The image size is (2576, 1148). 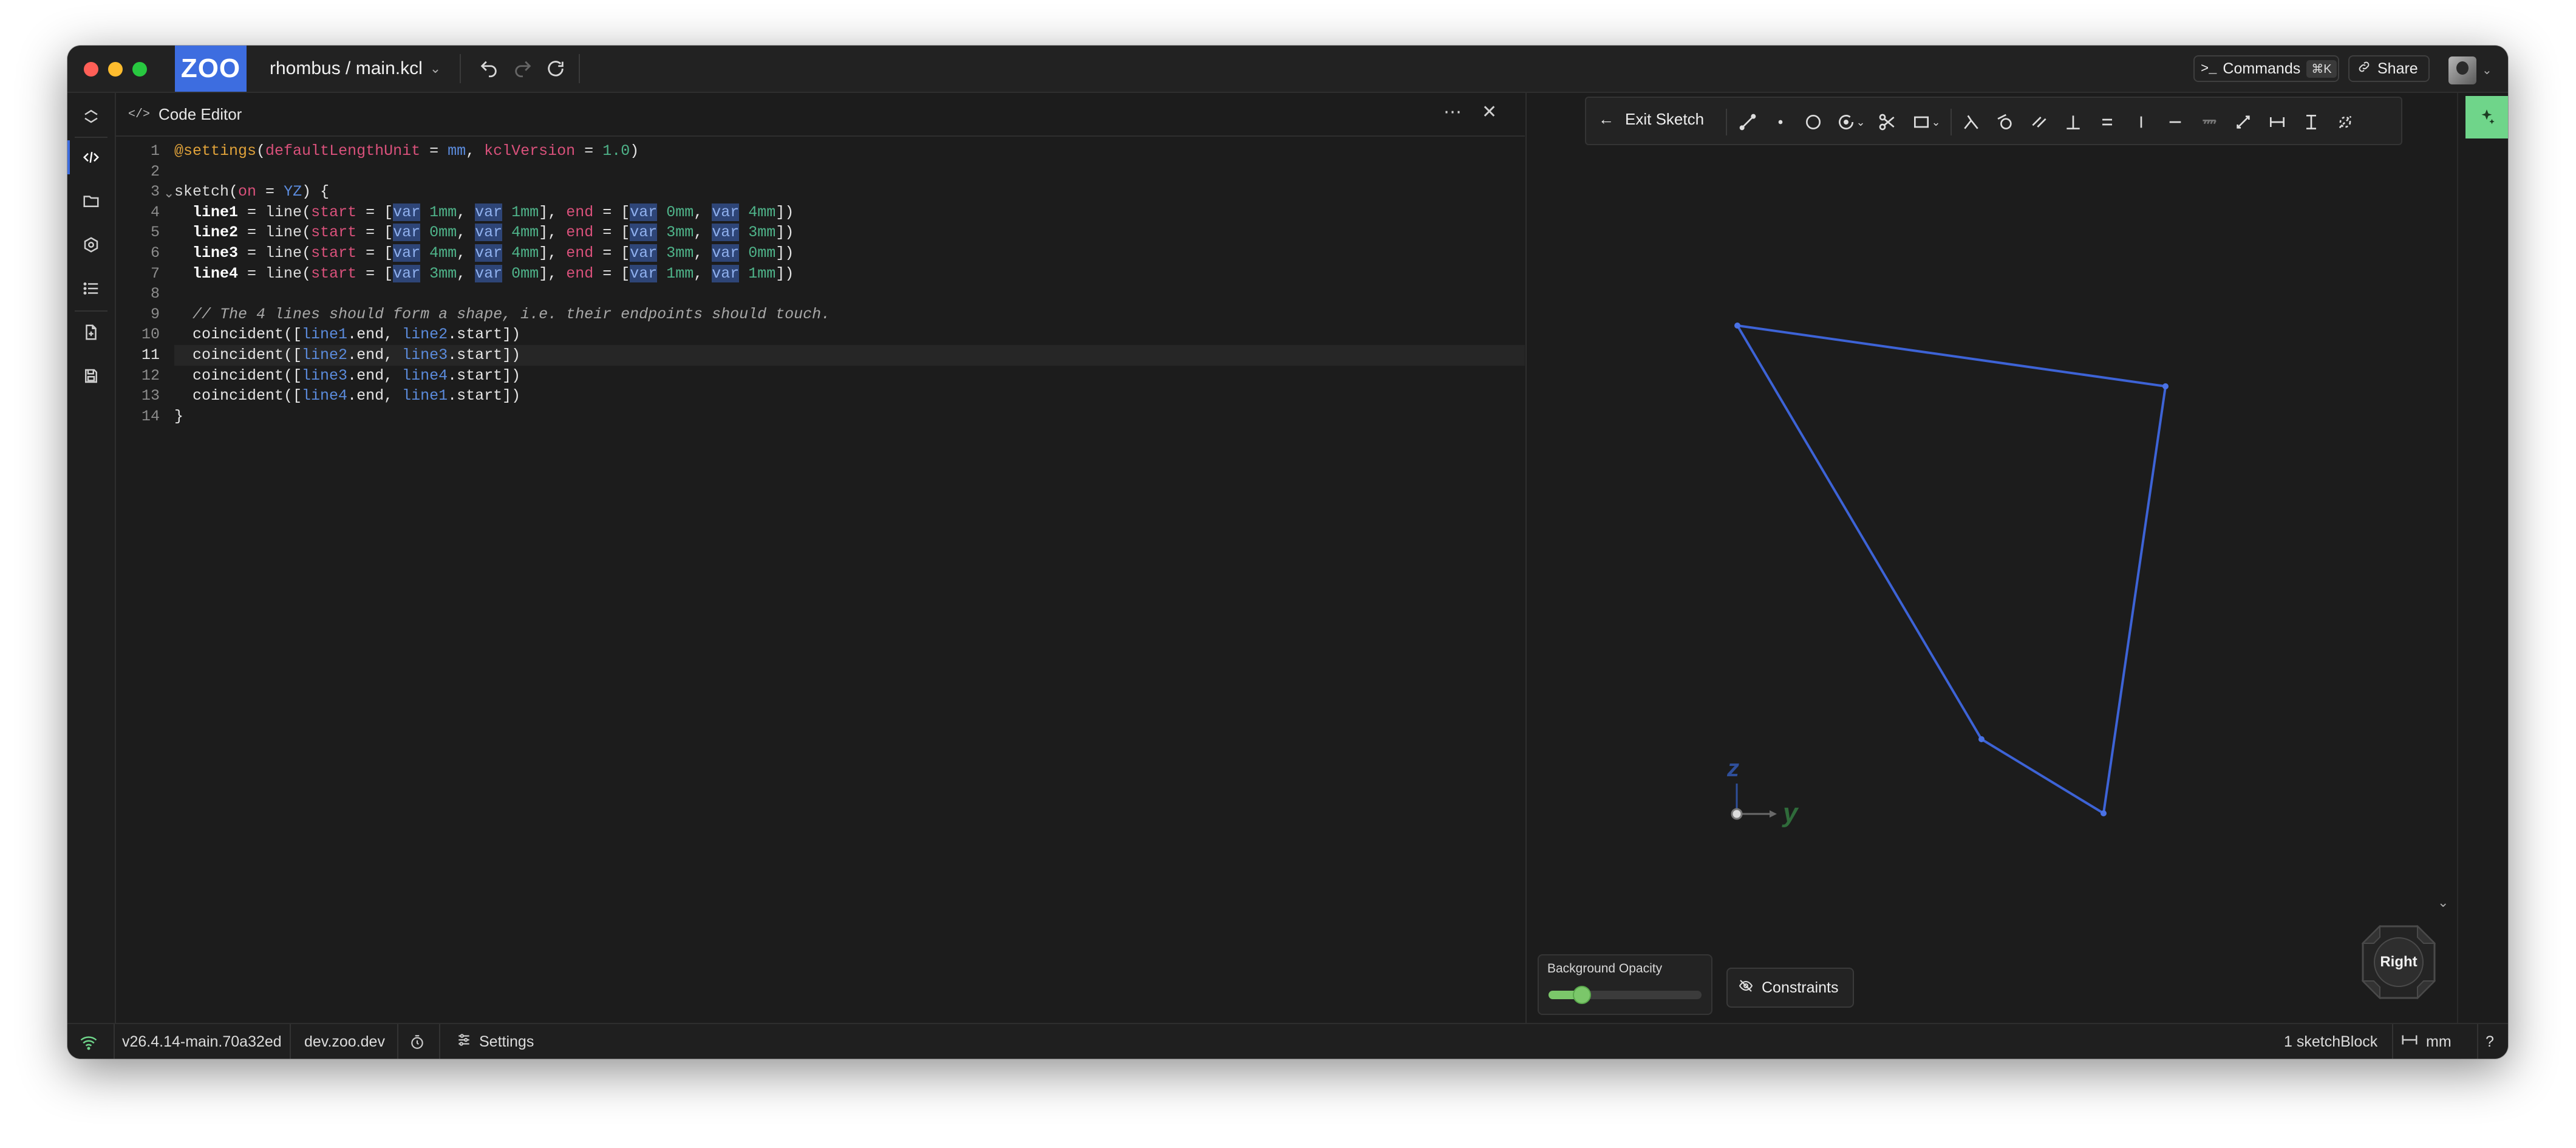 What do you see at coordinates (145, 580) in the screenshot?
I see `line-number-gutter: 1 2 3 ⌄ 4 5 6 7 8 9 10 11 12 13 14` at bounding box center [145, 580].